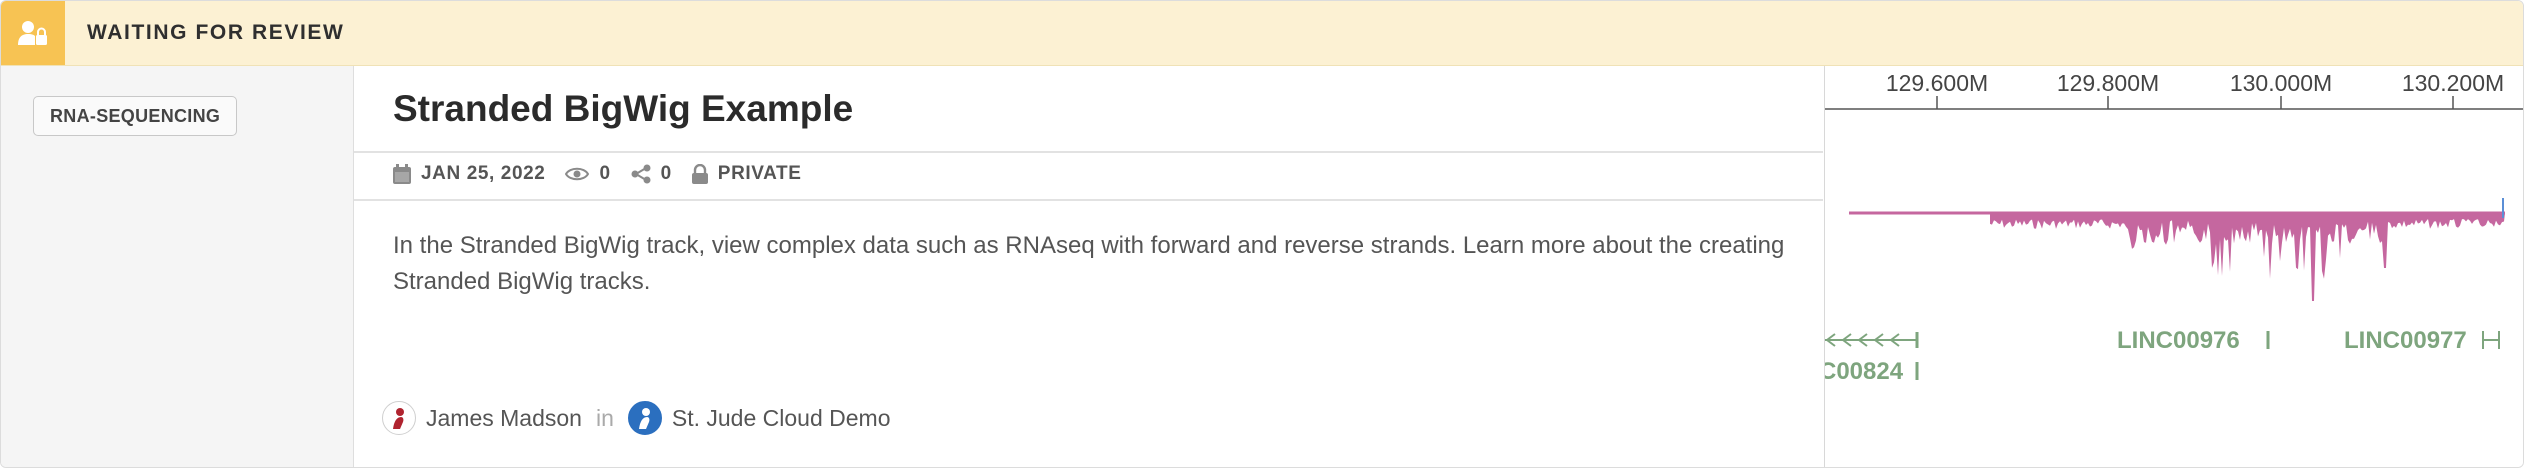 The width and height of the screenshot is (2528, 472). I want to click on lock-icon, so click(699, 174).